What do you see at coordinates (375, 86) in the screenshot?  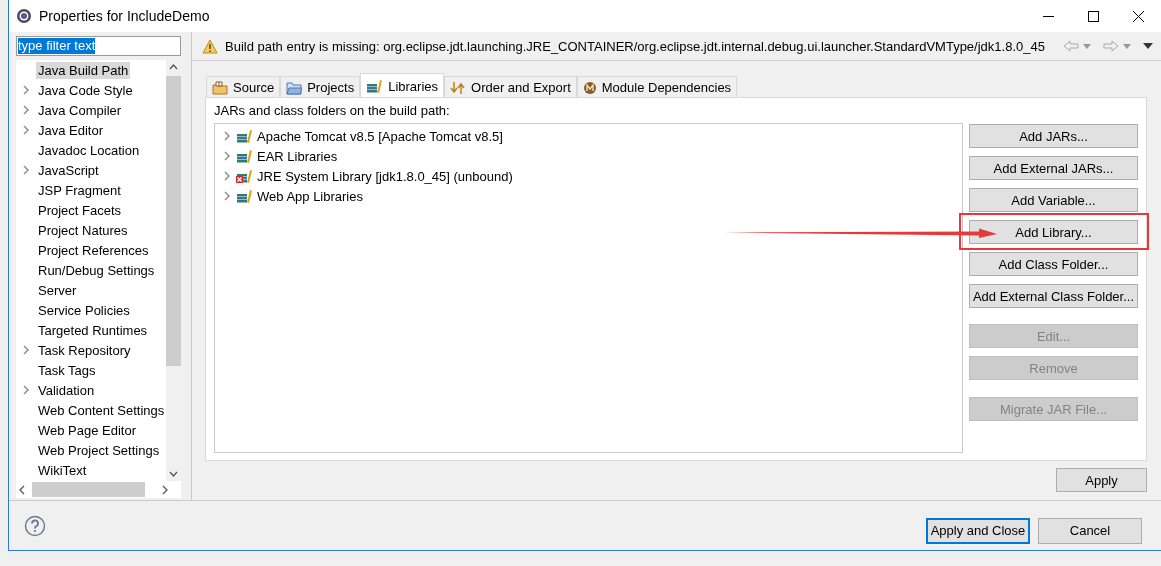 I see `books-icon` at bounding box center [375, 86].